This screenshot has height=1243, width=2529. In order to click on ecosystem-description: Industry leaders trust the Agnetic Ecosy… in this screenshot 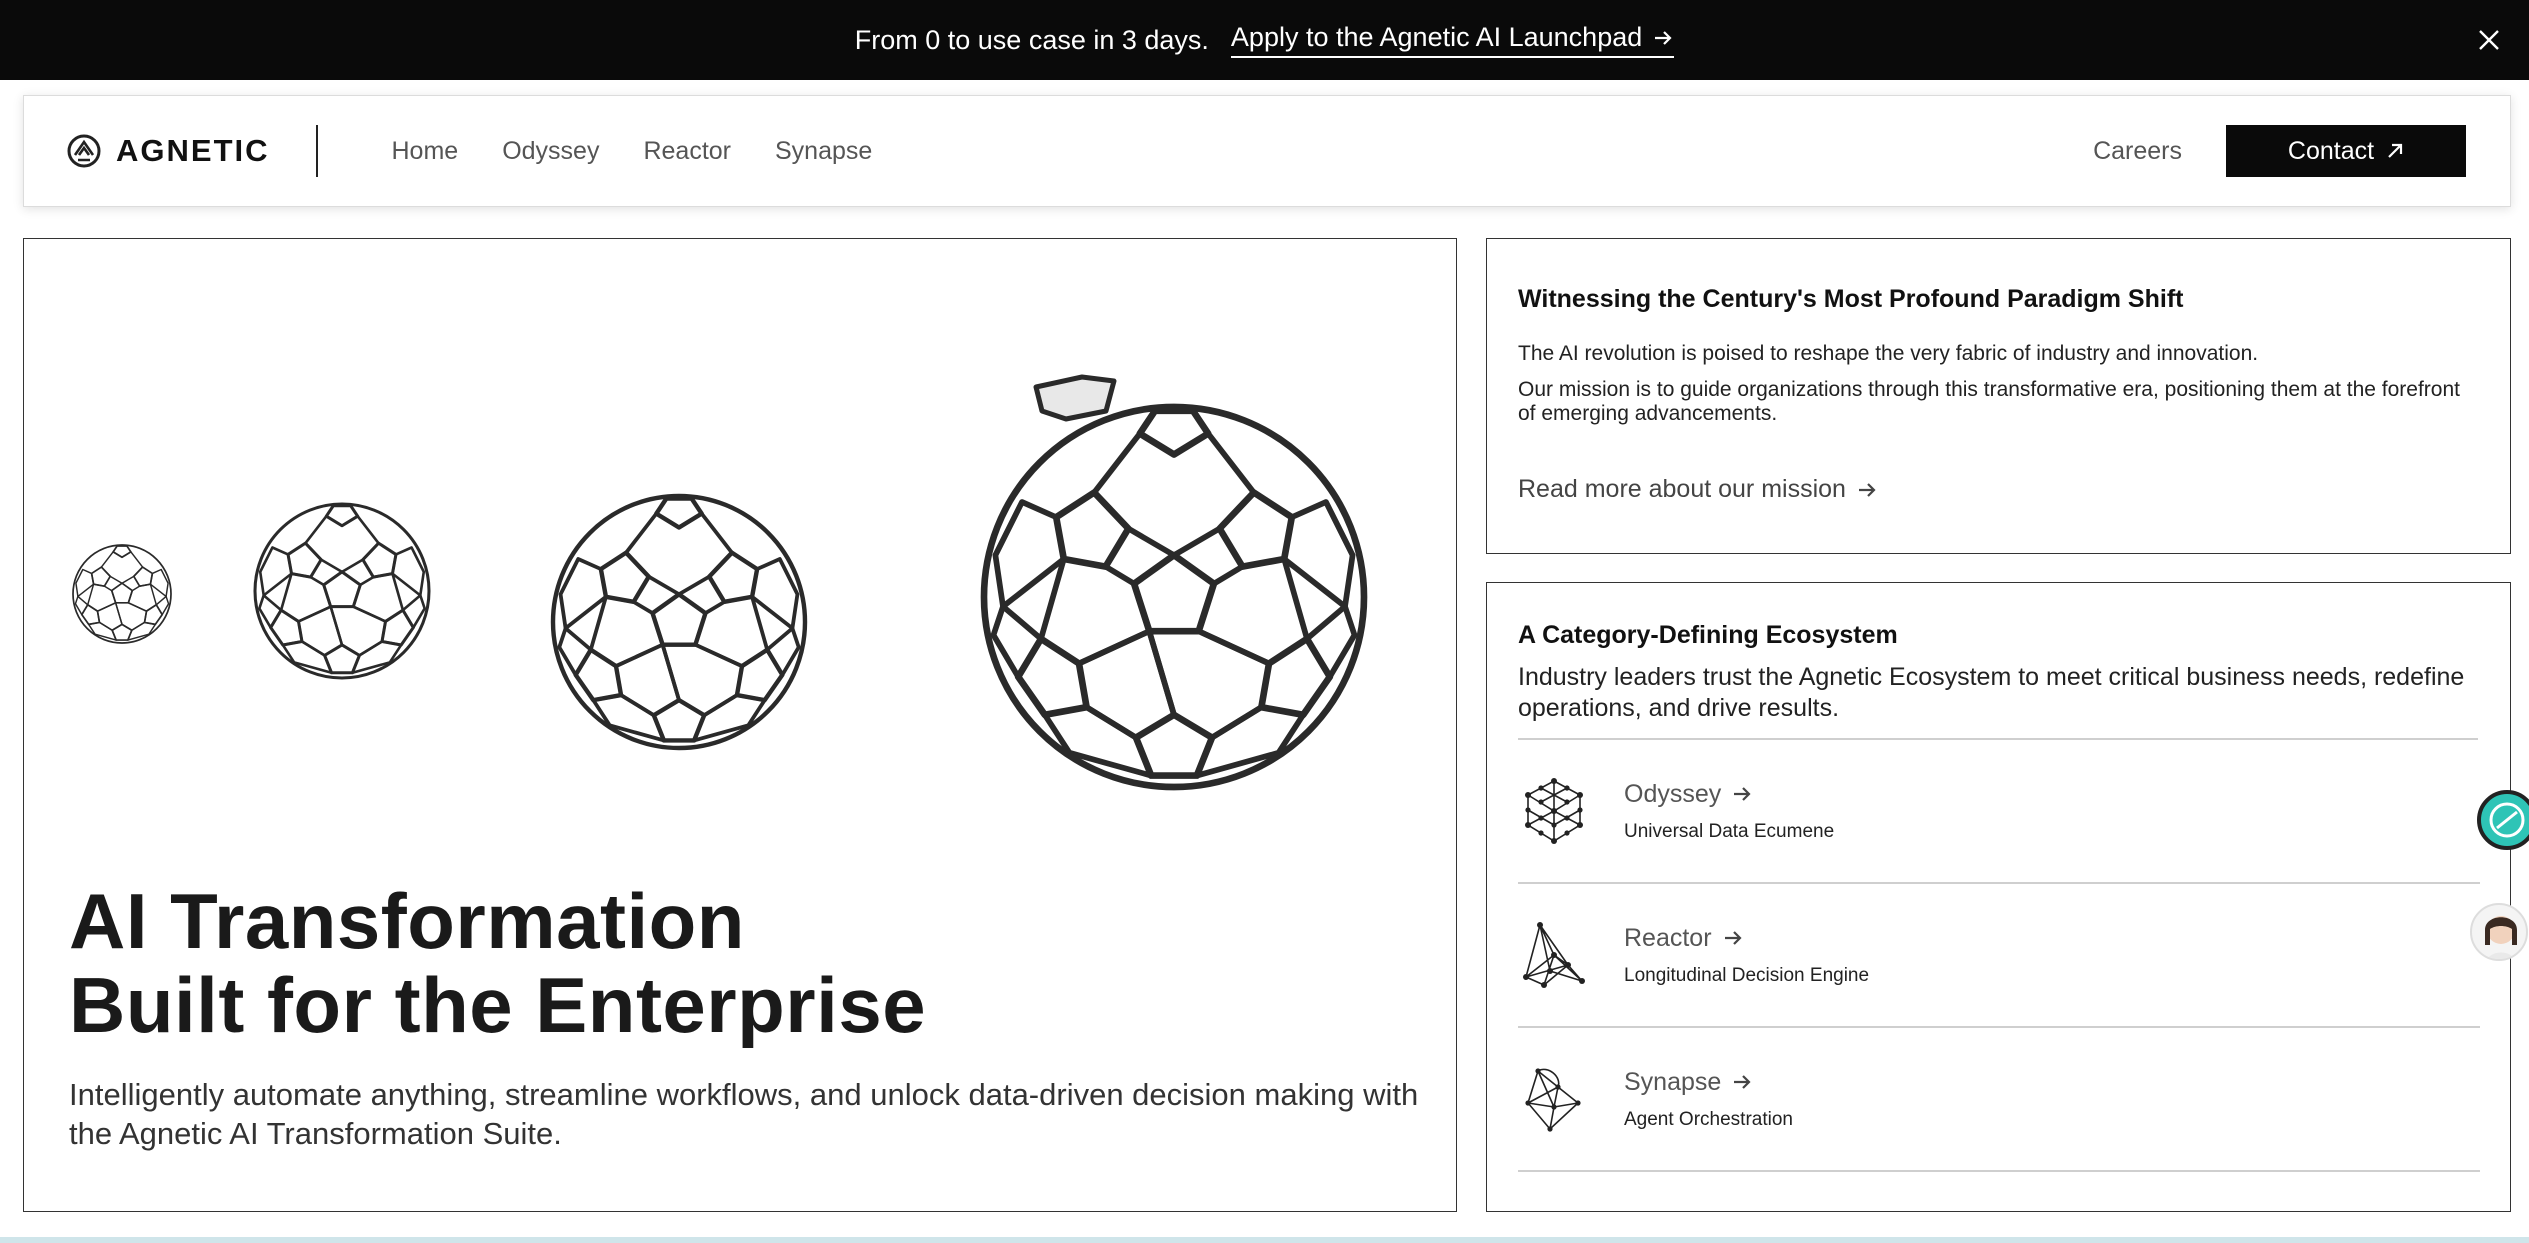, I will do `click(1998, 701)`.